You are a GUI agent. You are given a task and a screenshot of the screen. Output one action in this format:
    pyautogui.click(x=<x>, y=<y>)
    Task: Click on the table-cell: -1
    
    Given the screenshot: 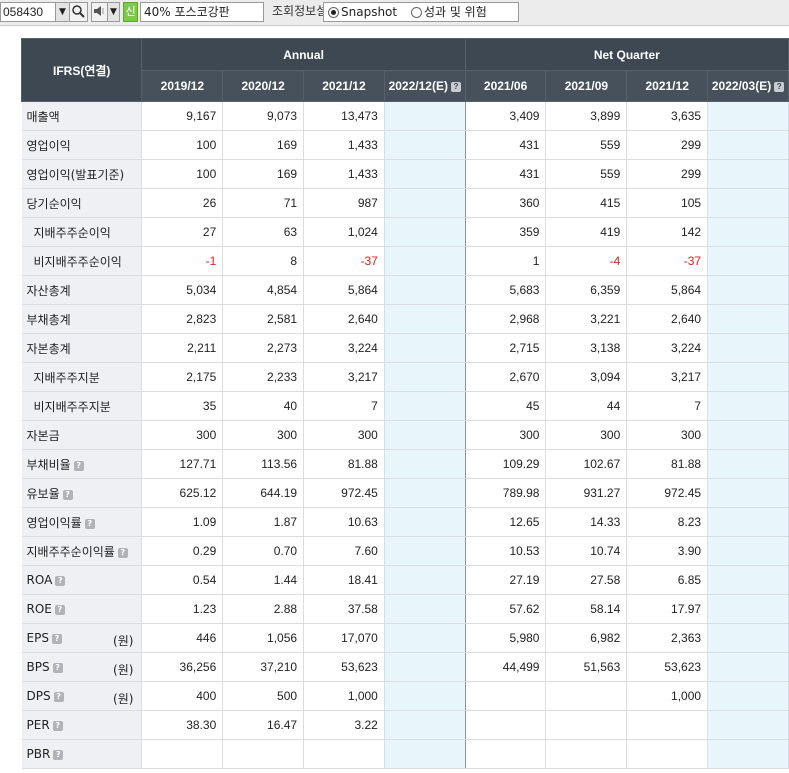 What is the action you would take?
    pyautogui.click(x=182, y=261)
    